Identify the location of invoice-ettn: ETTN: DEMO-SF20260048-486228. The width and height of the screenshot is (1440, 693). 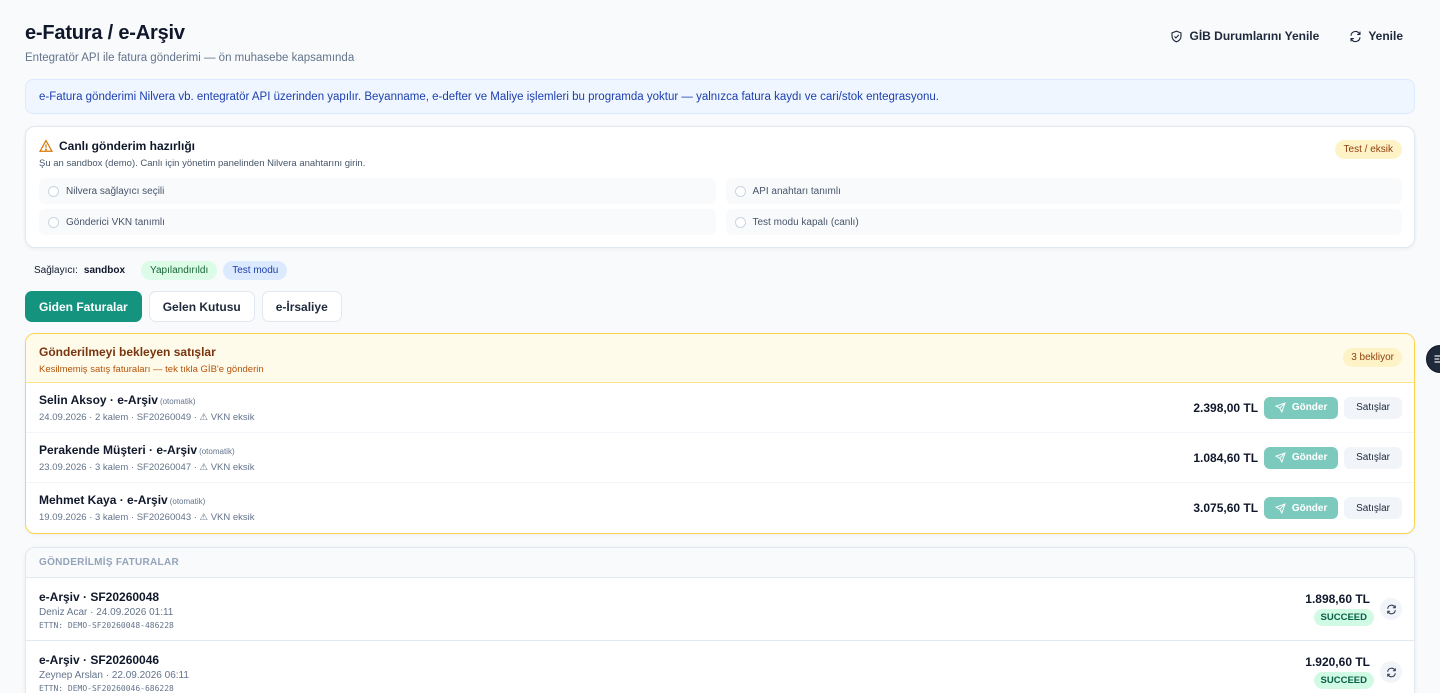
(106, 625).